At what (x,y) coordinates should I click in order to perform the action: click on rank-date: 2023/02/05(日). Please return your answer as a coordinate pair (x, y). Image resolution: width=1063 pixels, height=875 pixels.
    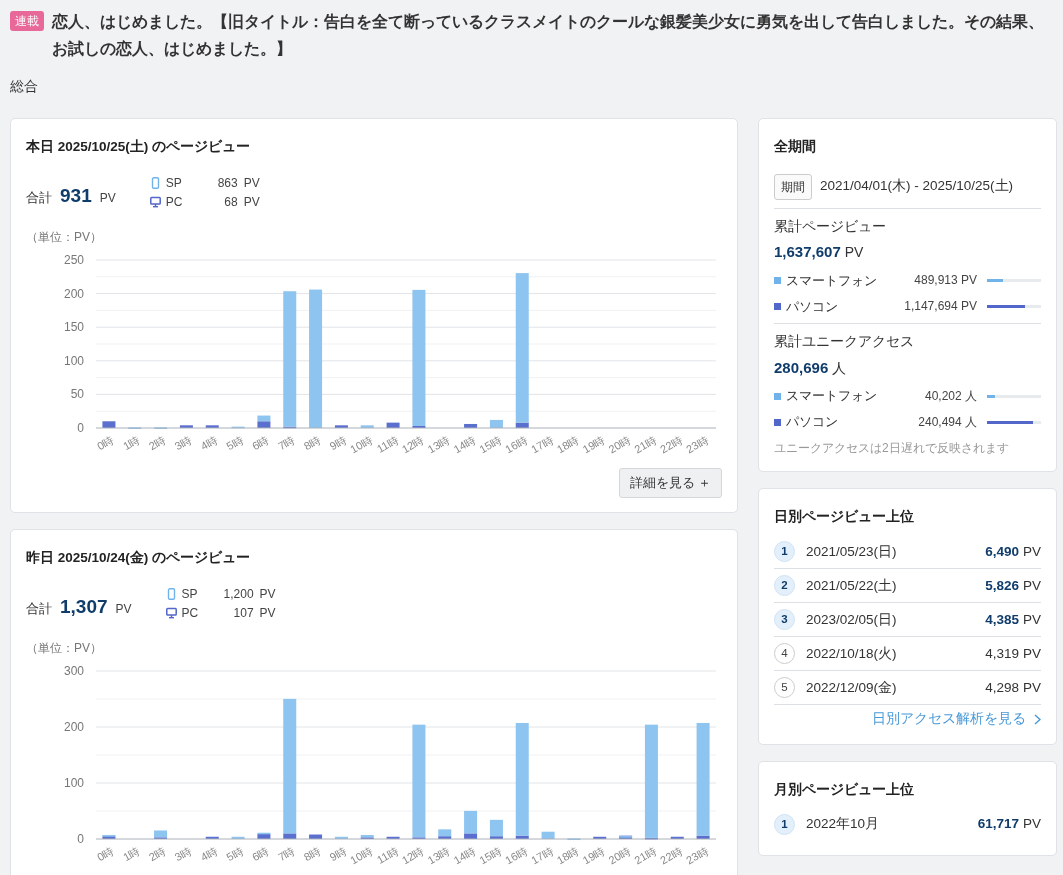
    Looking at the image, I should click on (851, 619).